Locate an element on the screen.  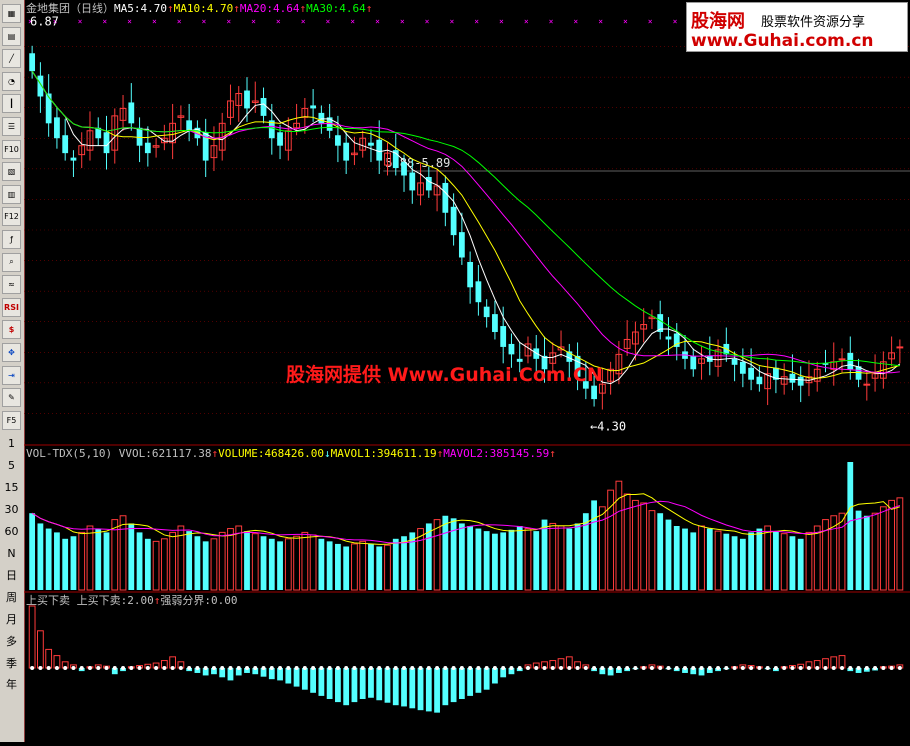
period-7: 周 is located at coordinates (11, 596).